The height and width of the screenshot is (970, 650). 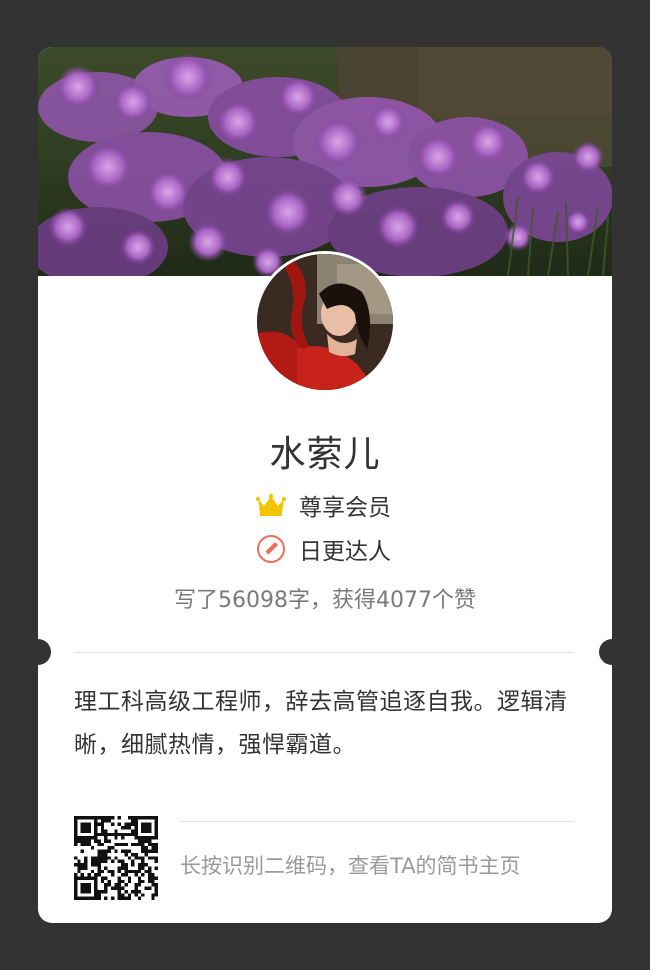 What do you see at coordinates (612, 652) in the screenshot?
I see `ticket-notch-right` at bounding box center [612, 652].